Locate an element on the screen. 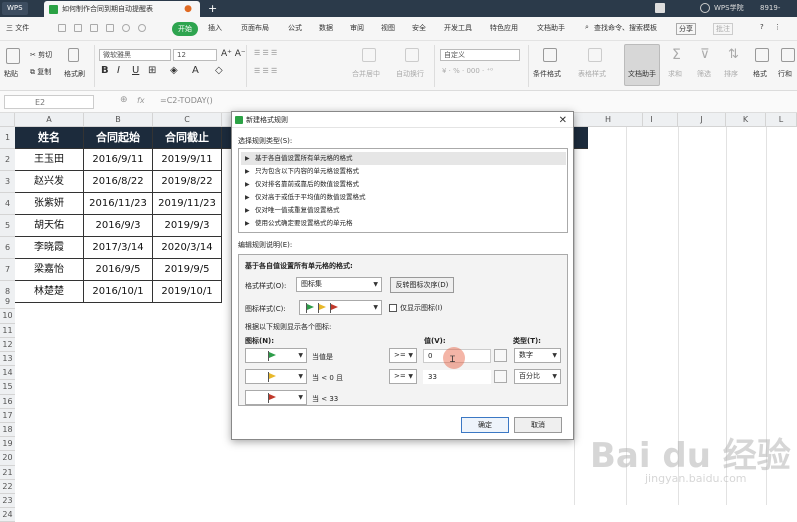  reverse-icon-order-button: 反转图标次序(D) is located at coordinates (422, 285).